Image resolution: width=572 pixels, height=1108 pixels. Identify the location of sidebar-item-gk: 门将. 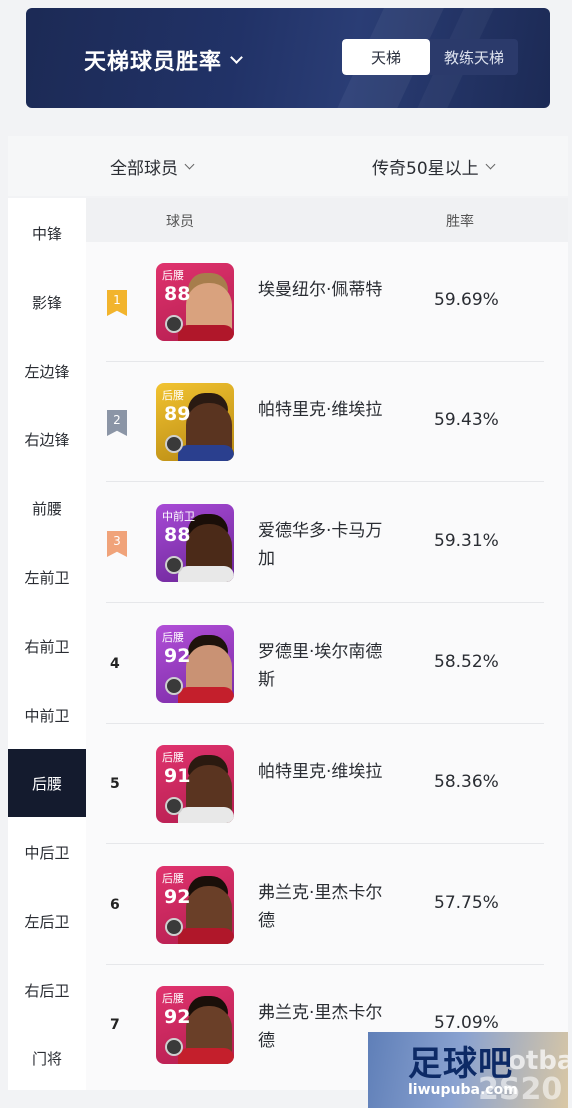
(47, 1058).